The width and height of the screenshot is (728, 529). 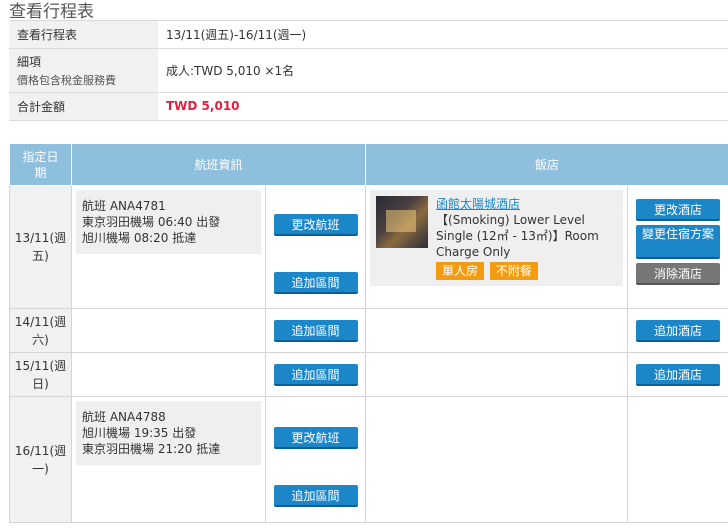 I want to click on summary-row-total: 合計金額 TWD 5,010, so click(x=368, y=106).